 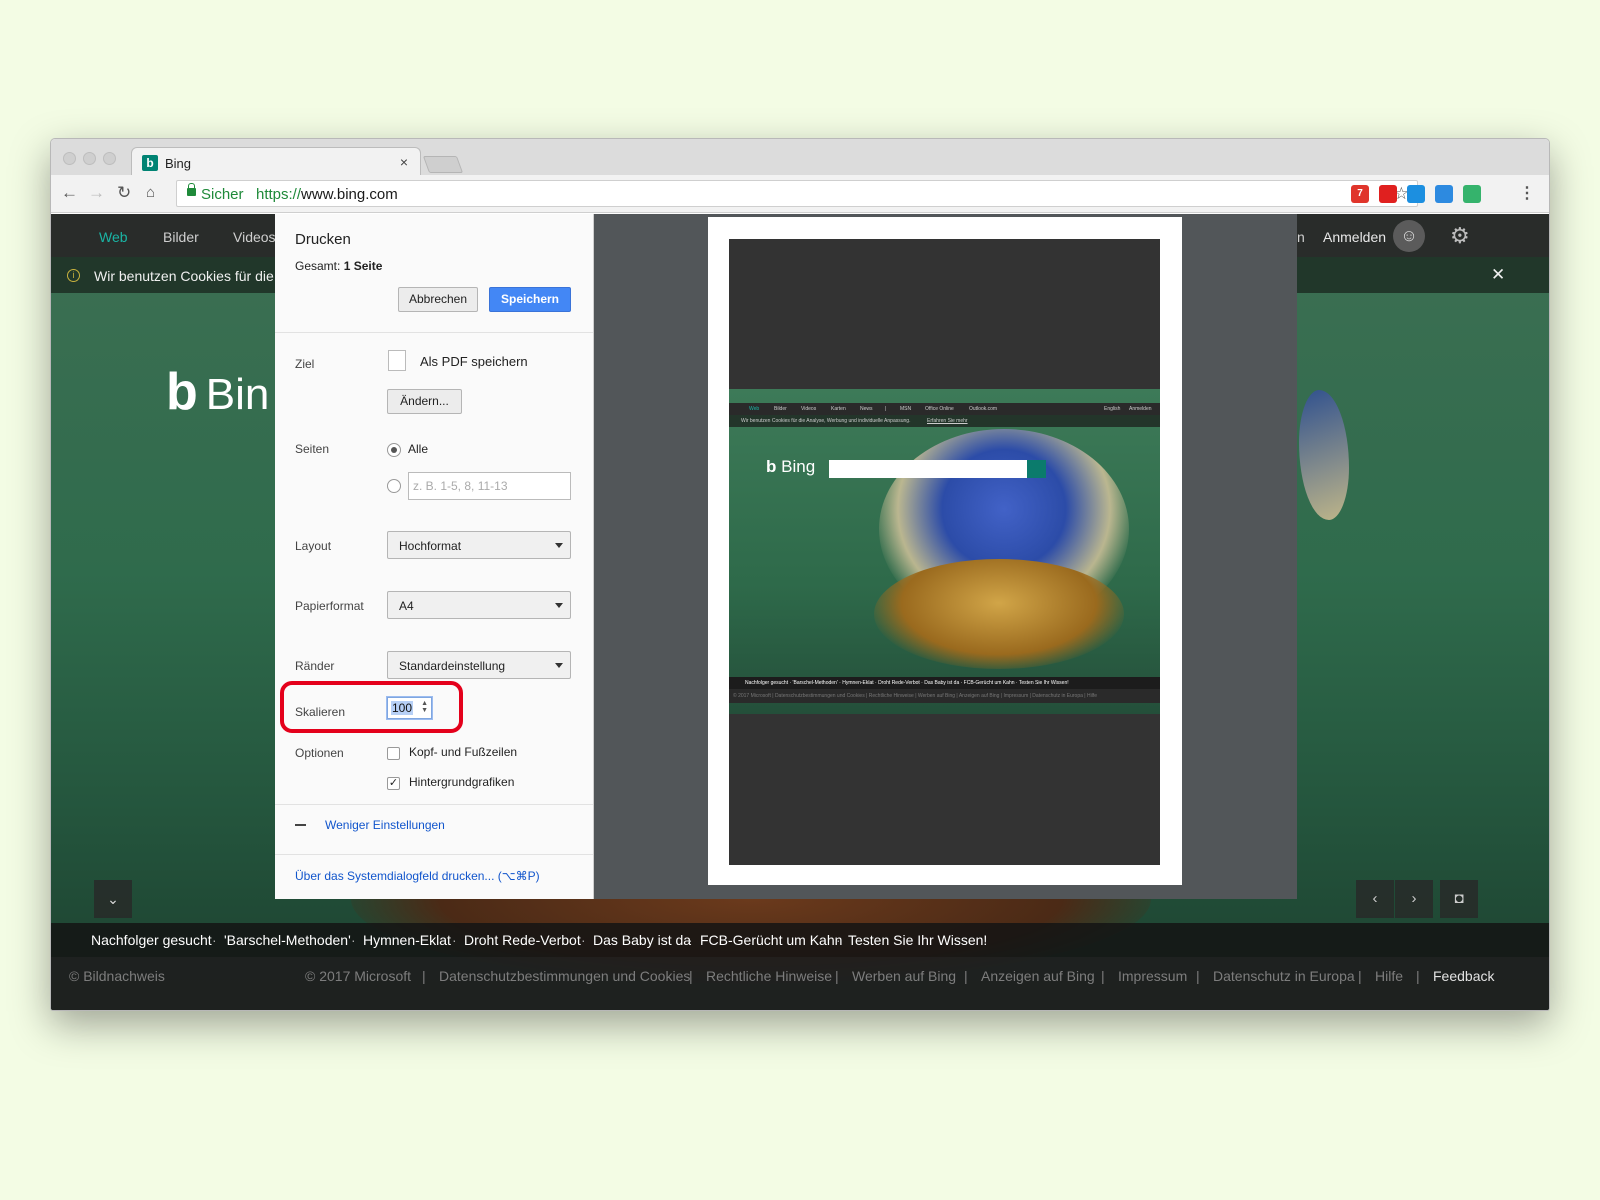 I want to click on save-button: Speichern, so click(x=530, y=299).